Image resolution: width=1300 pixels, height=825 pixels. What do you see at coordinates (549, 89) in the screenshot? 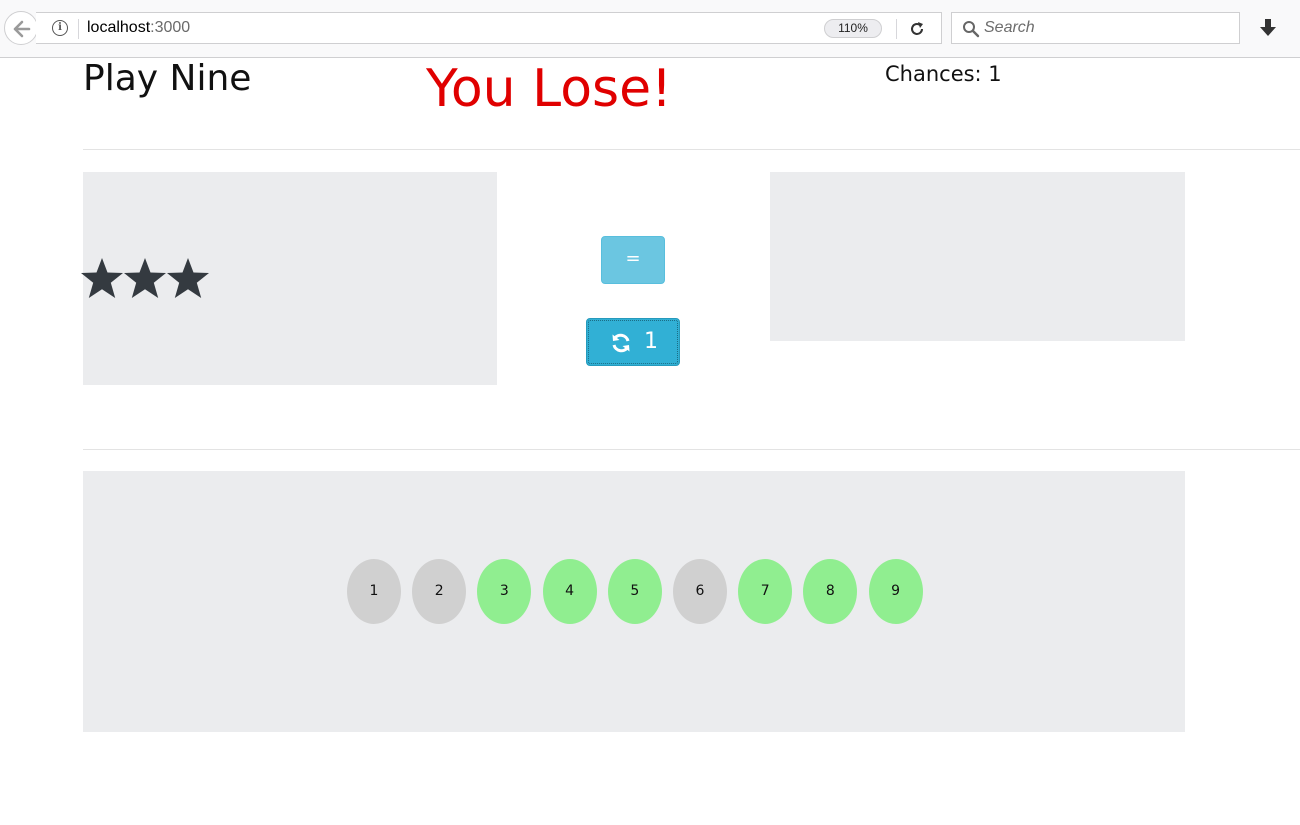
I see `game-status-message: You Lose!` at bounding box center [549, 89].